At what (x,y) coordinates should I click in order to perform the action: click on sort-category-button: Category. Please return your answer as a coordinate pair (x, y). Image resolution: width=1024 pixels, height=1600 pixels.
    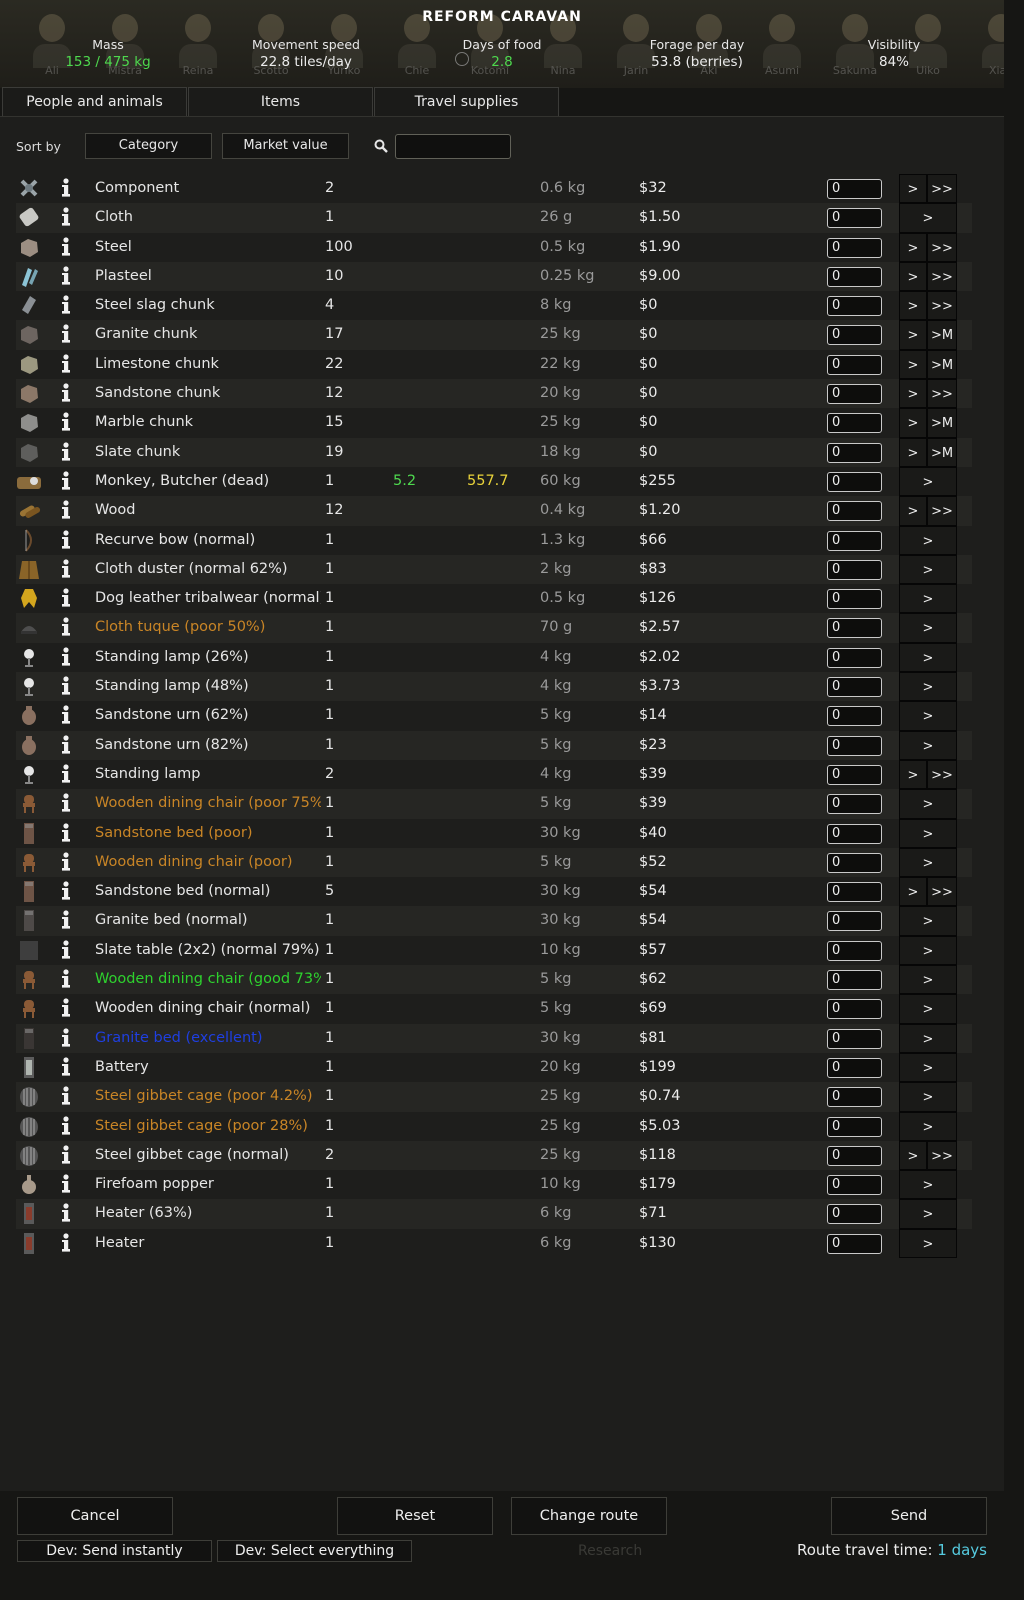
    Looking at the image, I should click on (148, 146).